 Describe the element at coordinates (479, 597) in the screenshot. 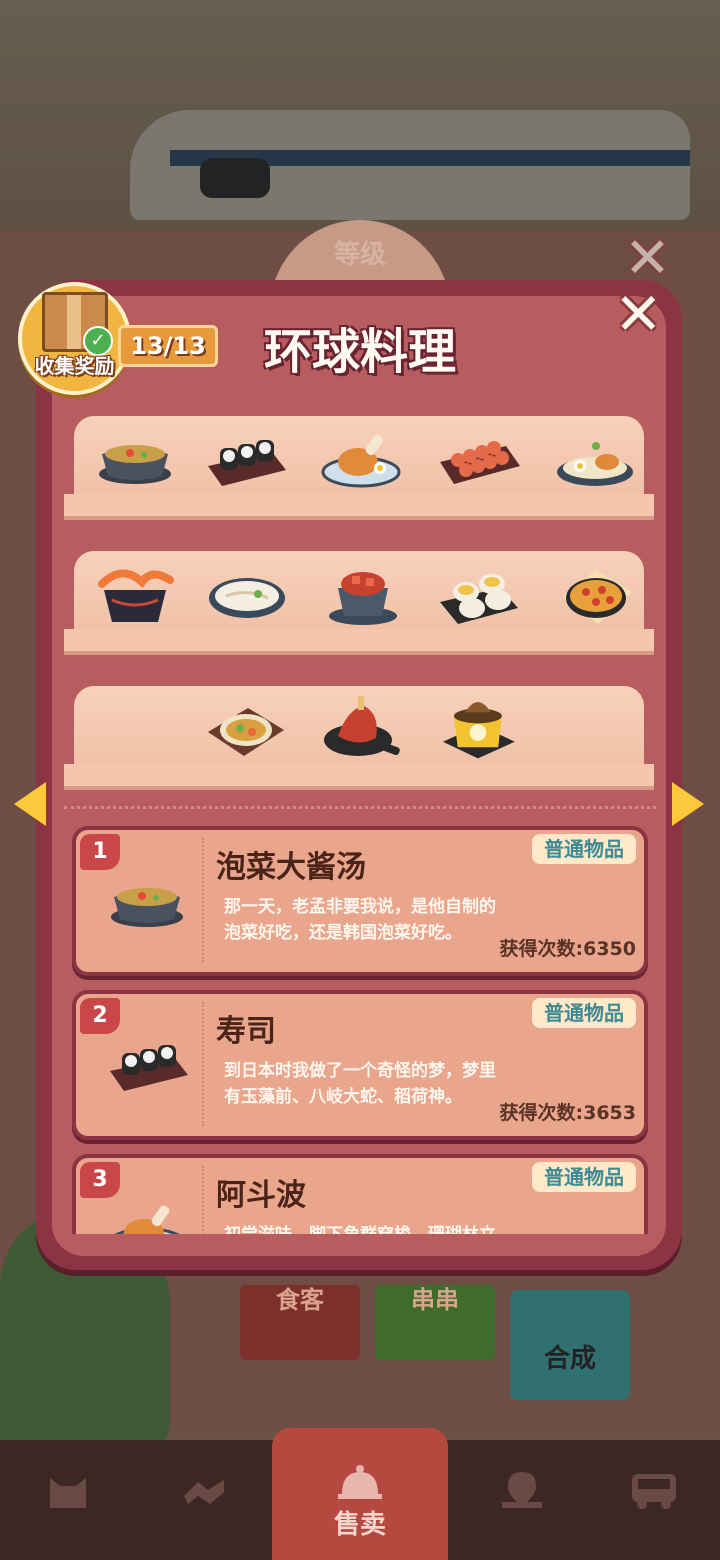

I see `pudding-cups-icon` at that location.